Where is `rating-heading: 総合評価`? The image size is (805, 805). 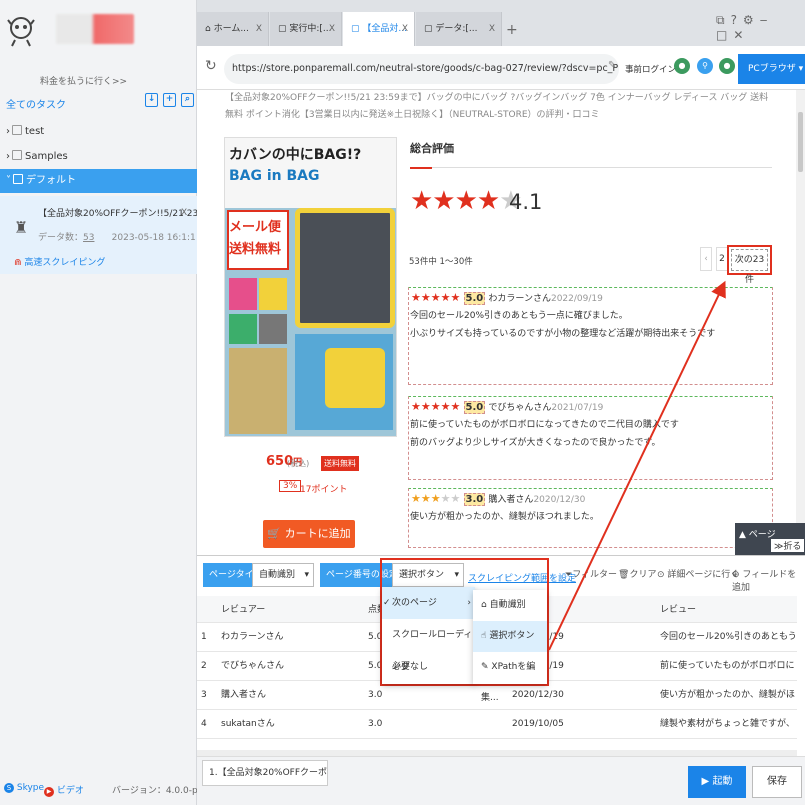
rating-heading: 総合評価 is located at coordinates (432, 148).